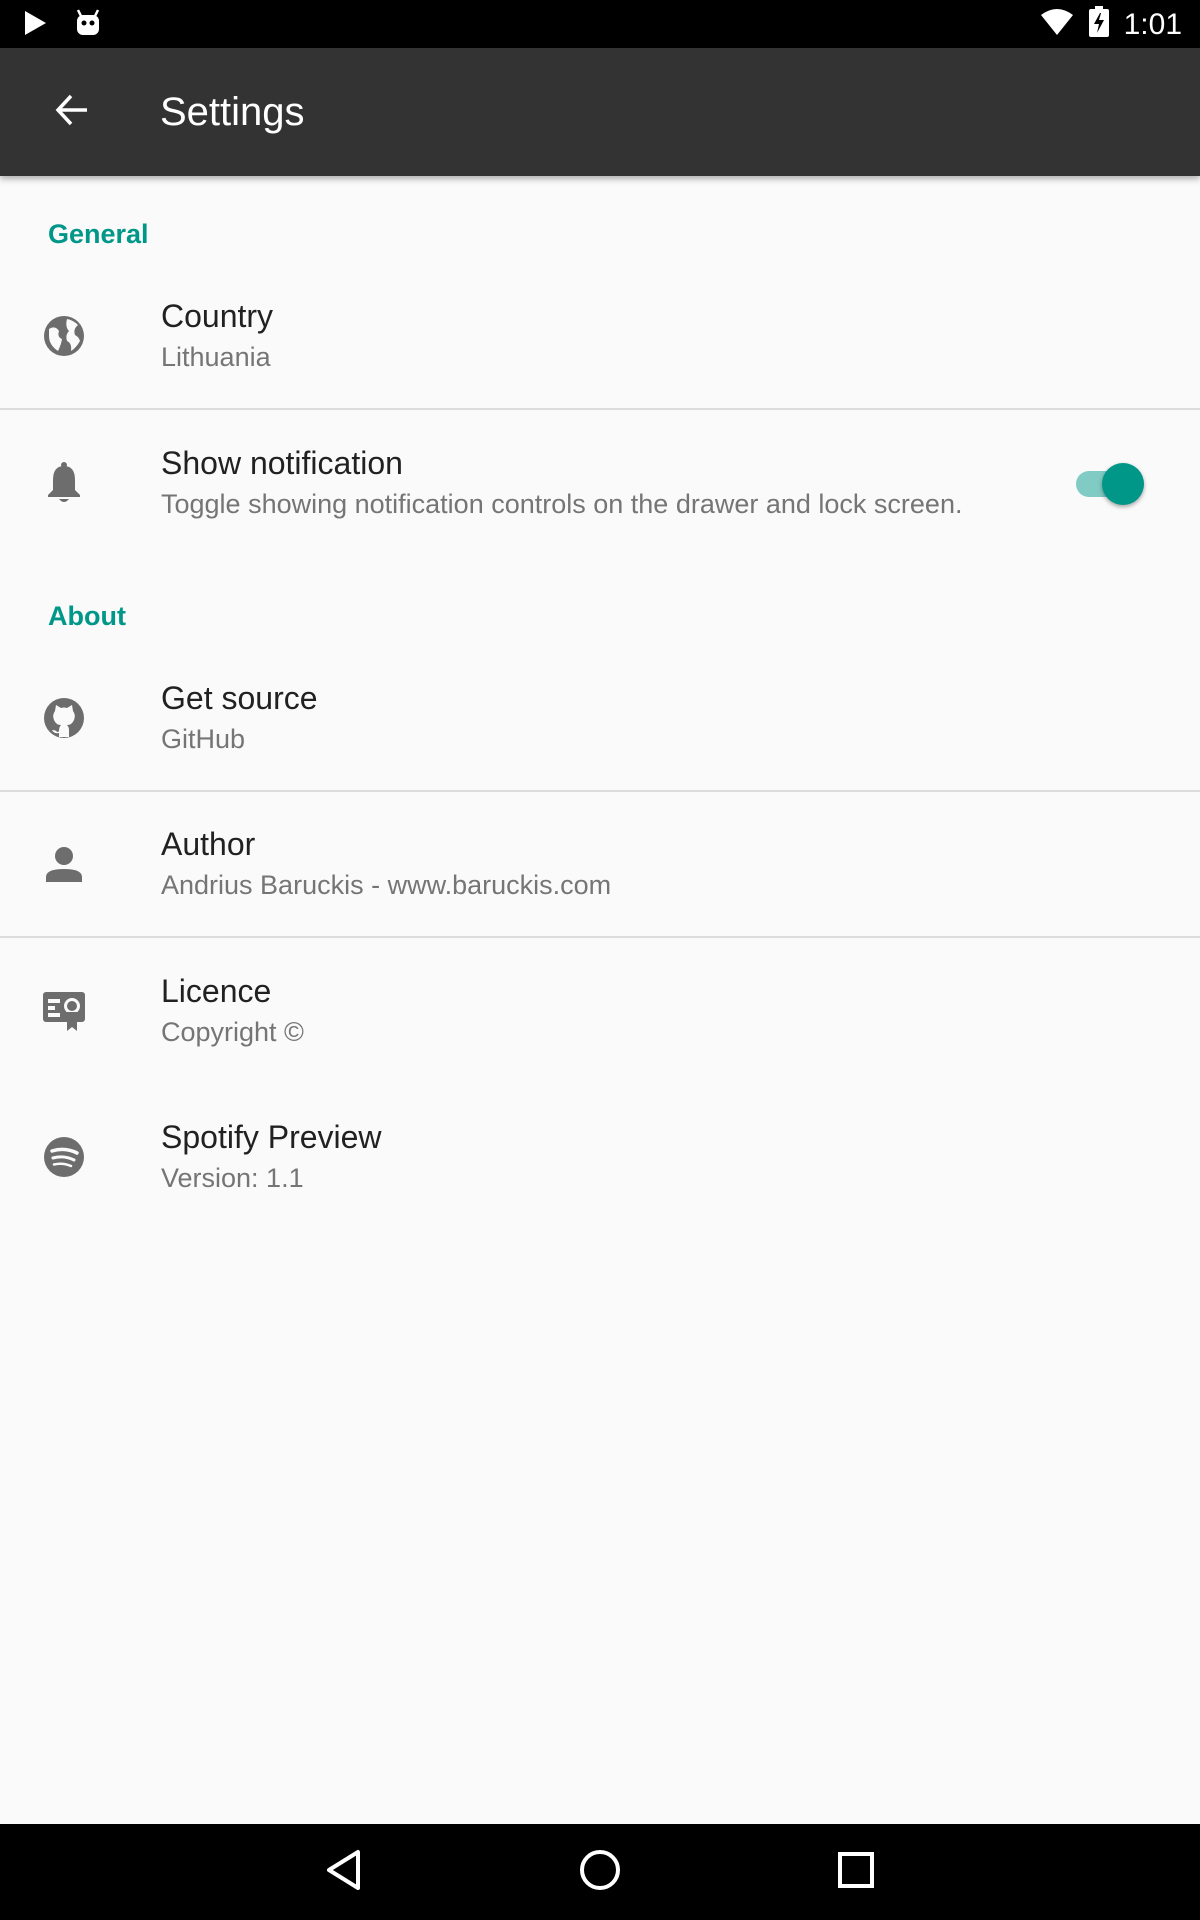 The height and width of the screenshot is (1920, 1200). I want to click on toggle-thumb, so click(1123, 484).